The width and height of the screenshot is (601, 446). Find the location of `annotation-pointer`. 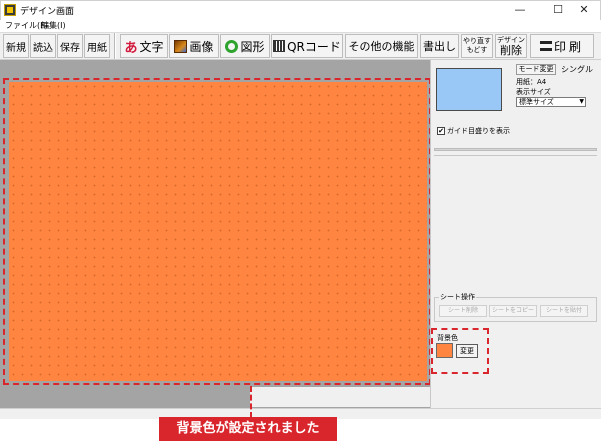

annotation-pointer is located at coordinates (251, 402).